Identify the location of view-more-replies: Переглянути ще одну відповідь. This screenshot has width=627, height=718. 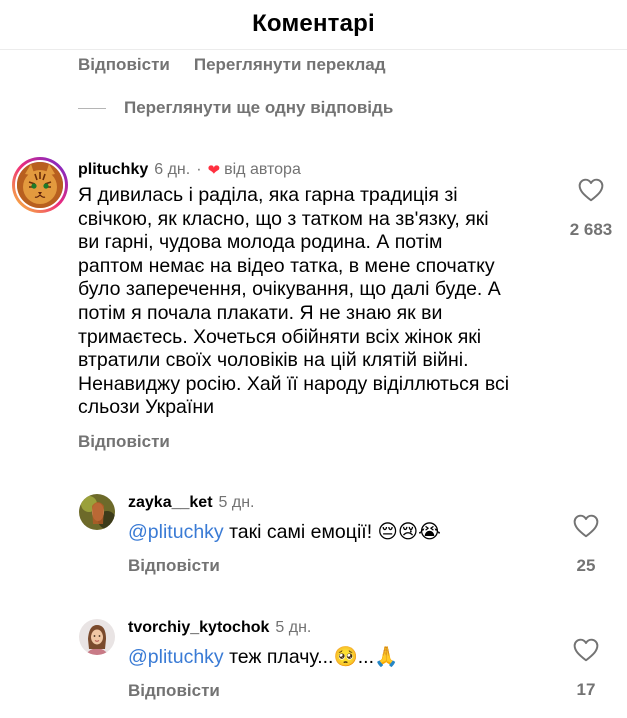
(235, 108).